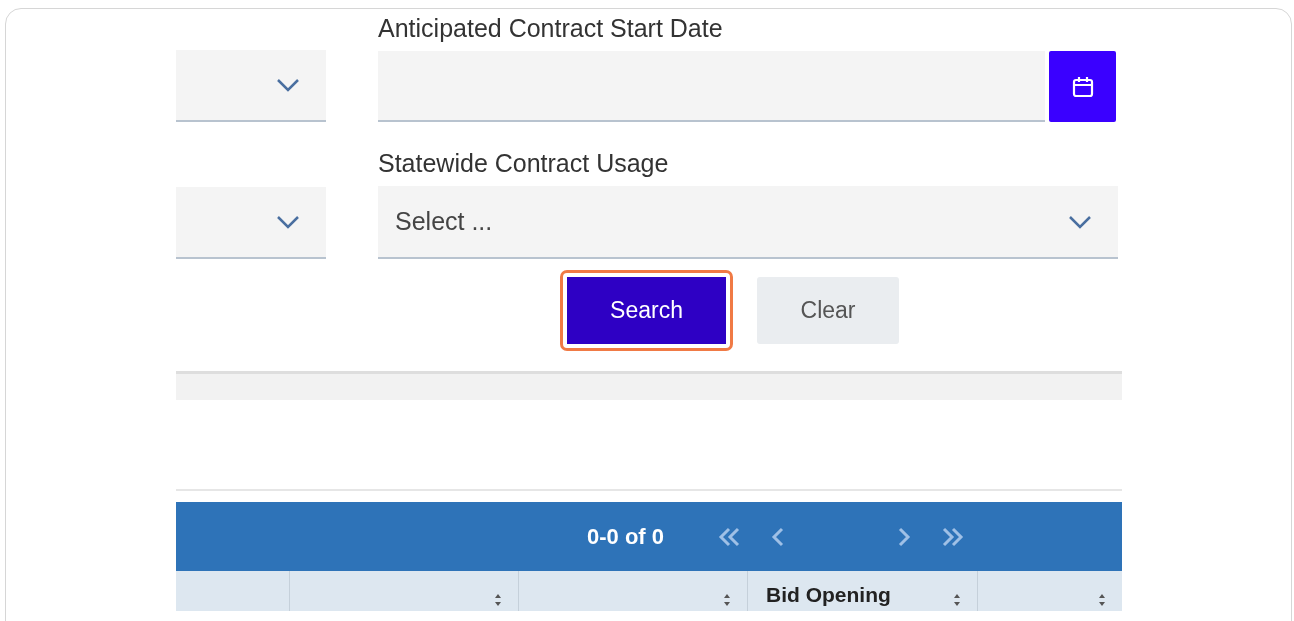  Describe the element at coordinates (711, 86) in the screenshot. I see `date-input-field` at that location.